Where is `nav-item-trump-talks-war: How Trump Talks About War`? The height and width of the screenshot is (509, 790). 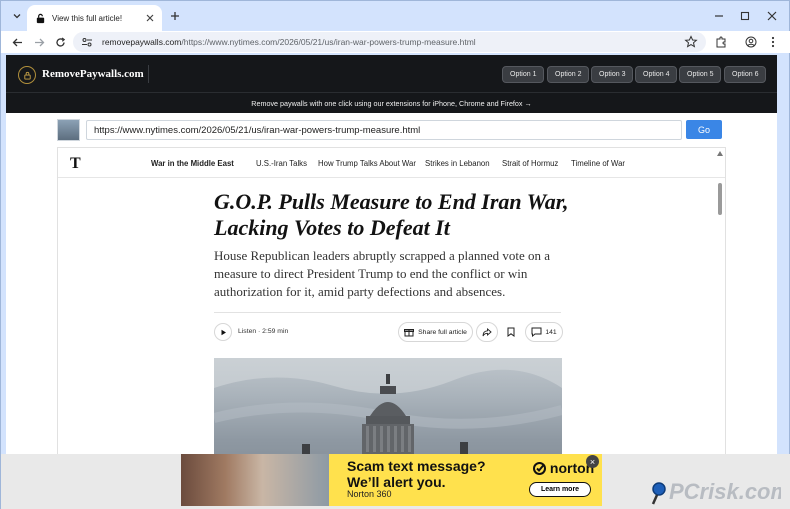
nav-item-trump-talks-war: How Trump Talks About War is located at coordinates (367, 163).